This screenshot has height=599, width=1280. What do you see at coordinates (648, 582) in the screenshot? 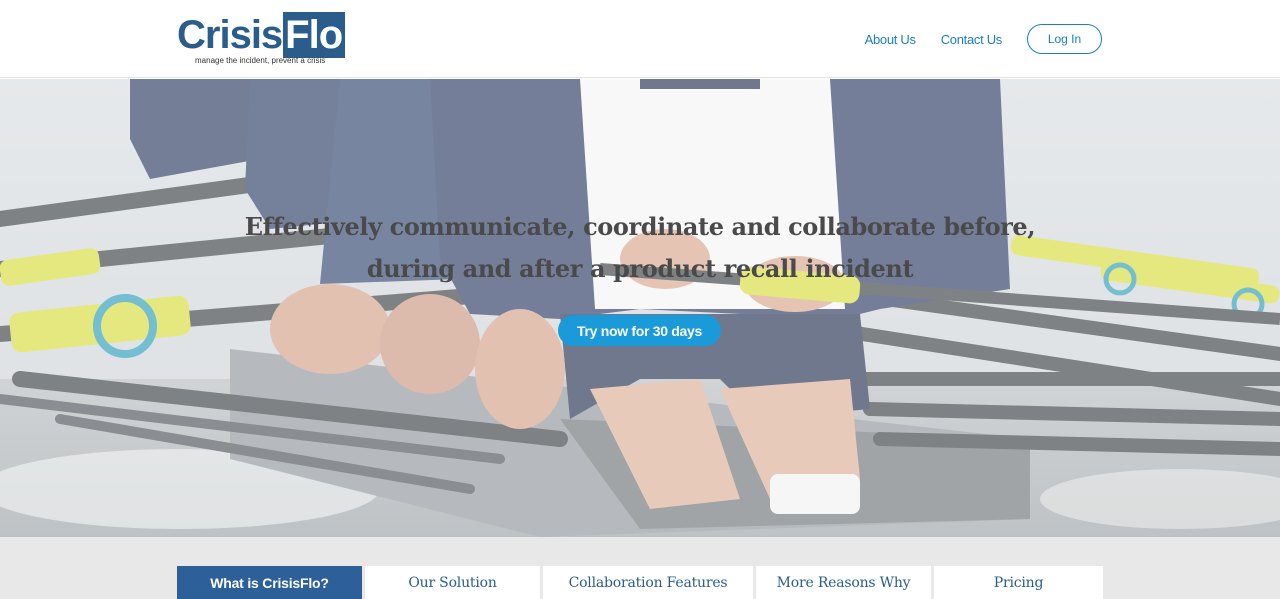
I see `tab-collaboration-features: Collaboration Features` at bounding box center [648, 582].